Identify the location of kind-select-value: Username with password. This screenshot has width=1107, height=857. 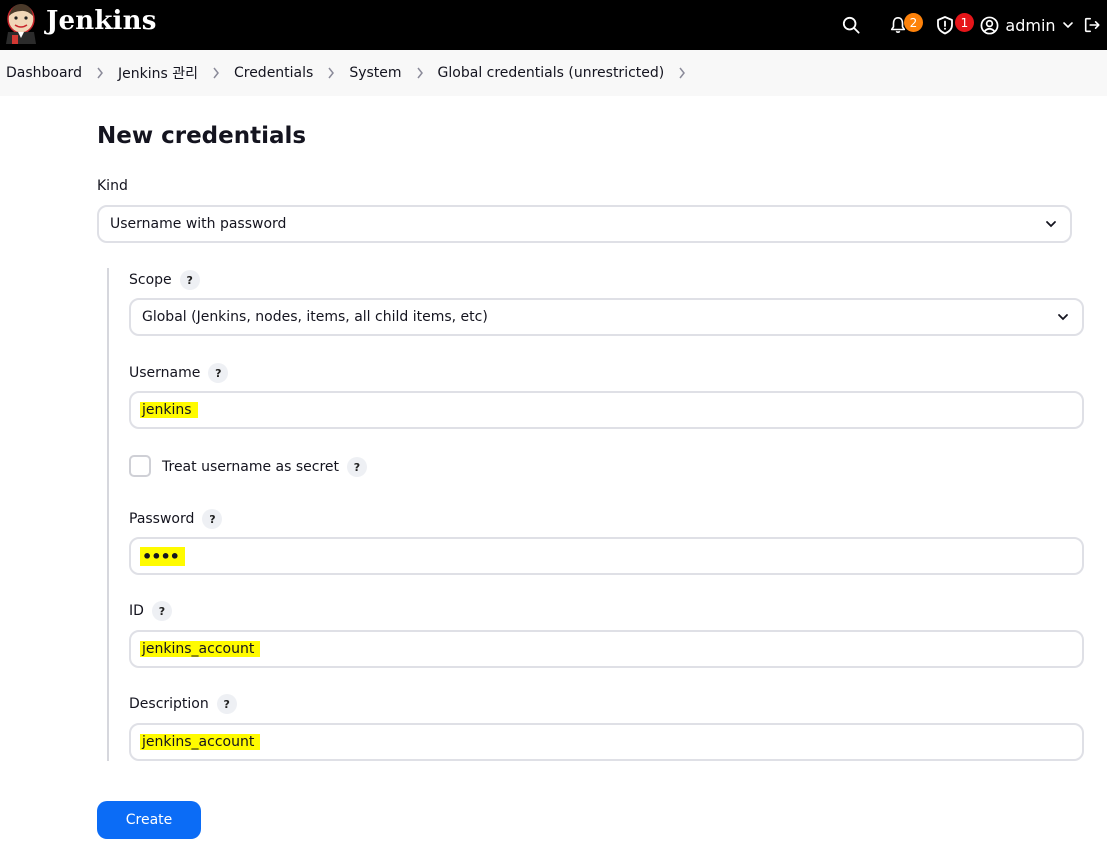
(198, 224).